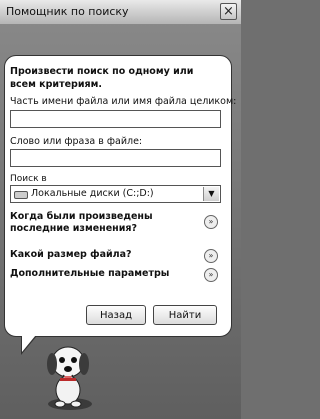 The width and height of the screenshot is (320, 419). I want to click on filename-label: Часть имени файла или имя файла целиком:, so click(123, 101).